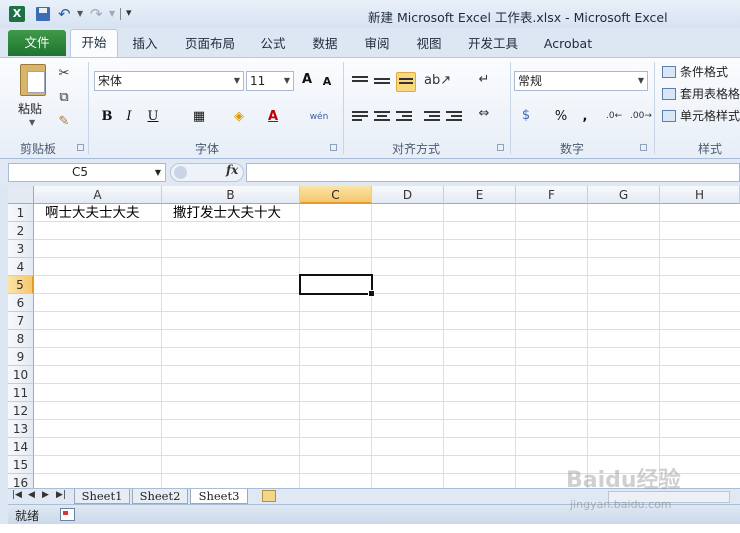 This screenshot has height=533, width=740. What do you see at coordinates (408, 195) in the screenshot?
I see `column-header-d: D` at bounding box center [408, 195].